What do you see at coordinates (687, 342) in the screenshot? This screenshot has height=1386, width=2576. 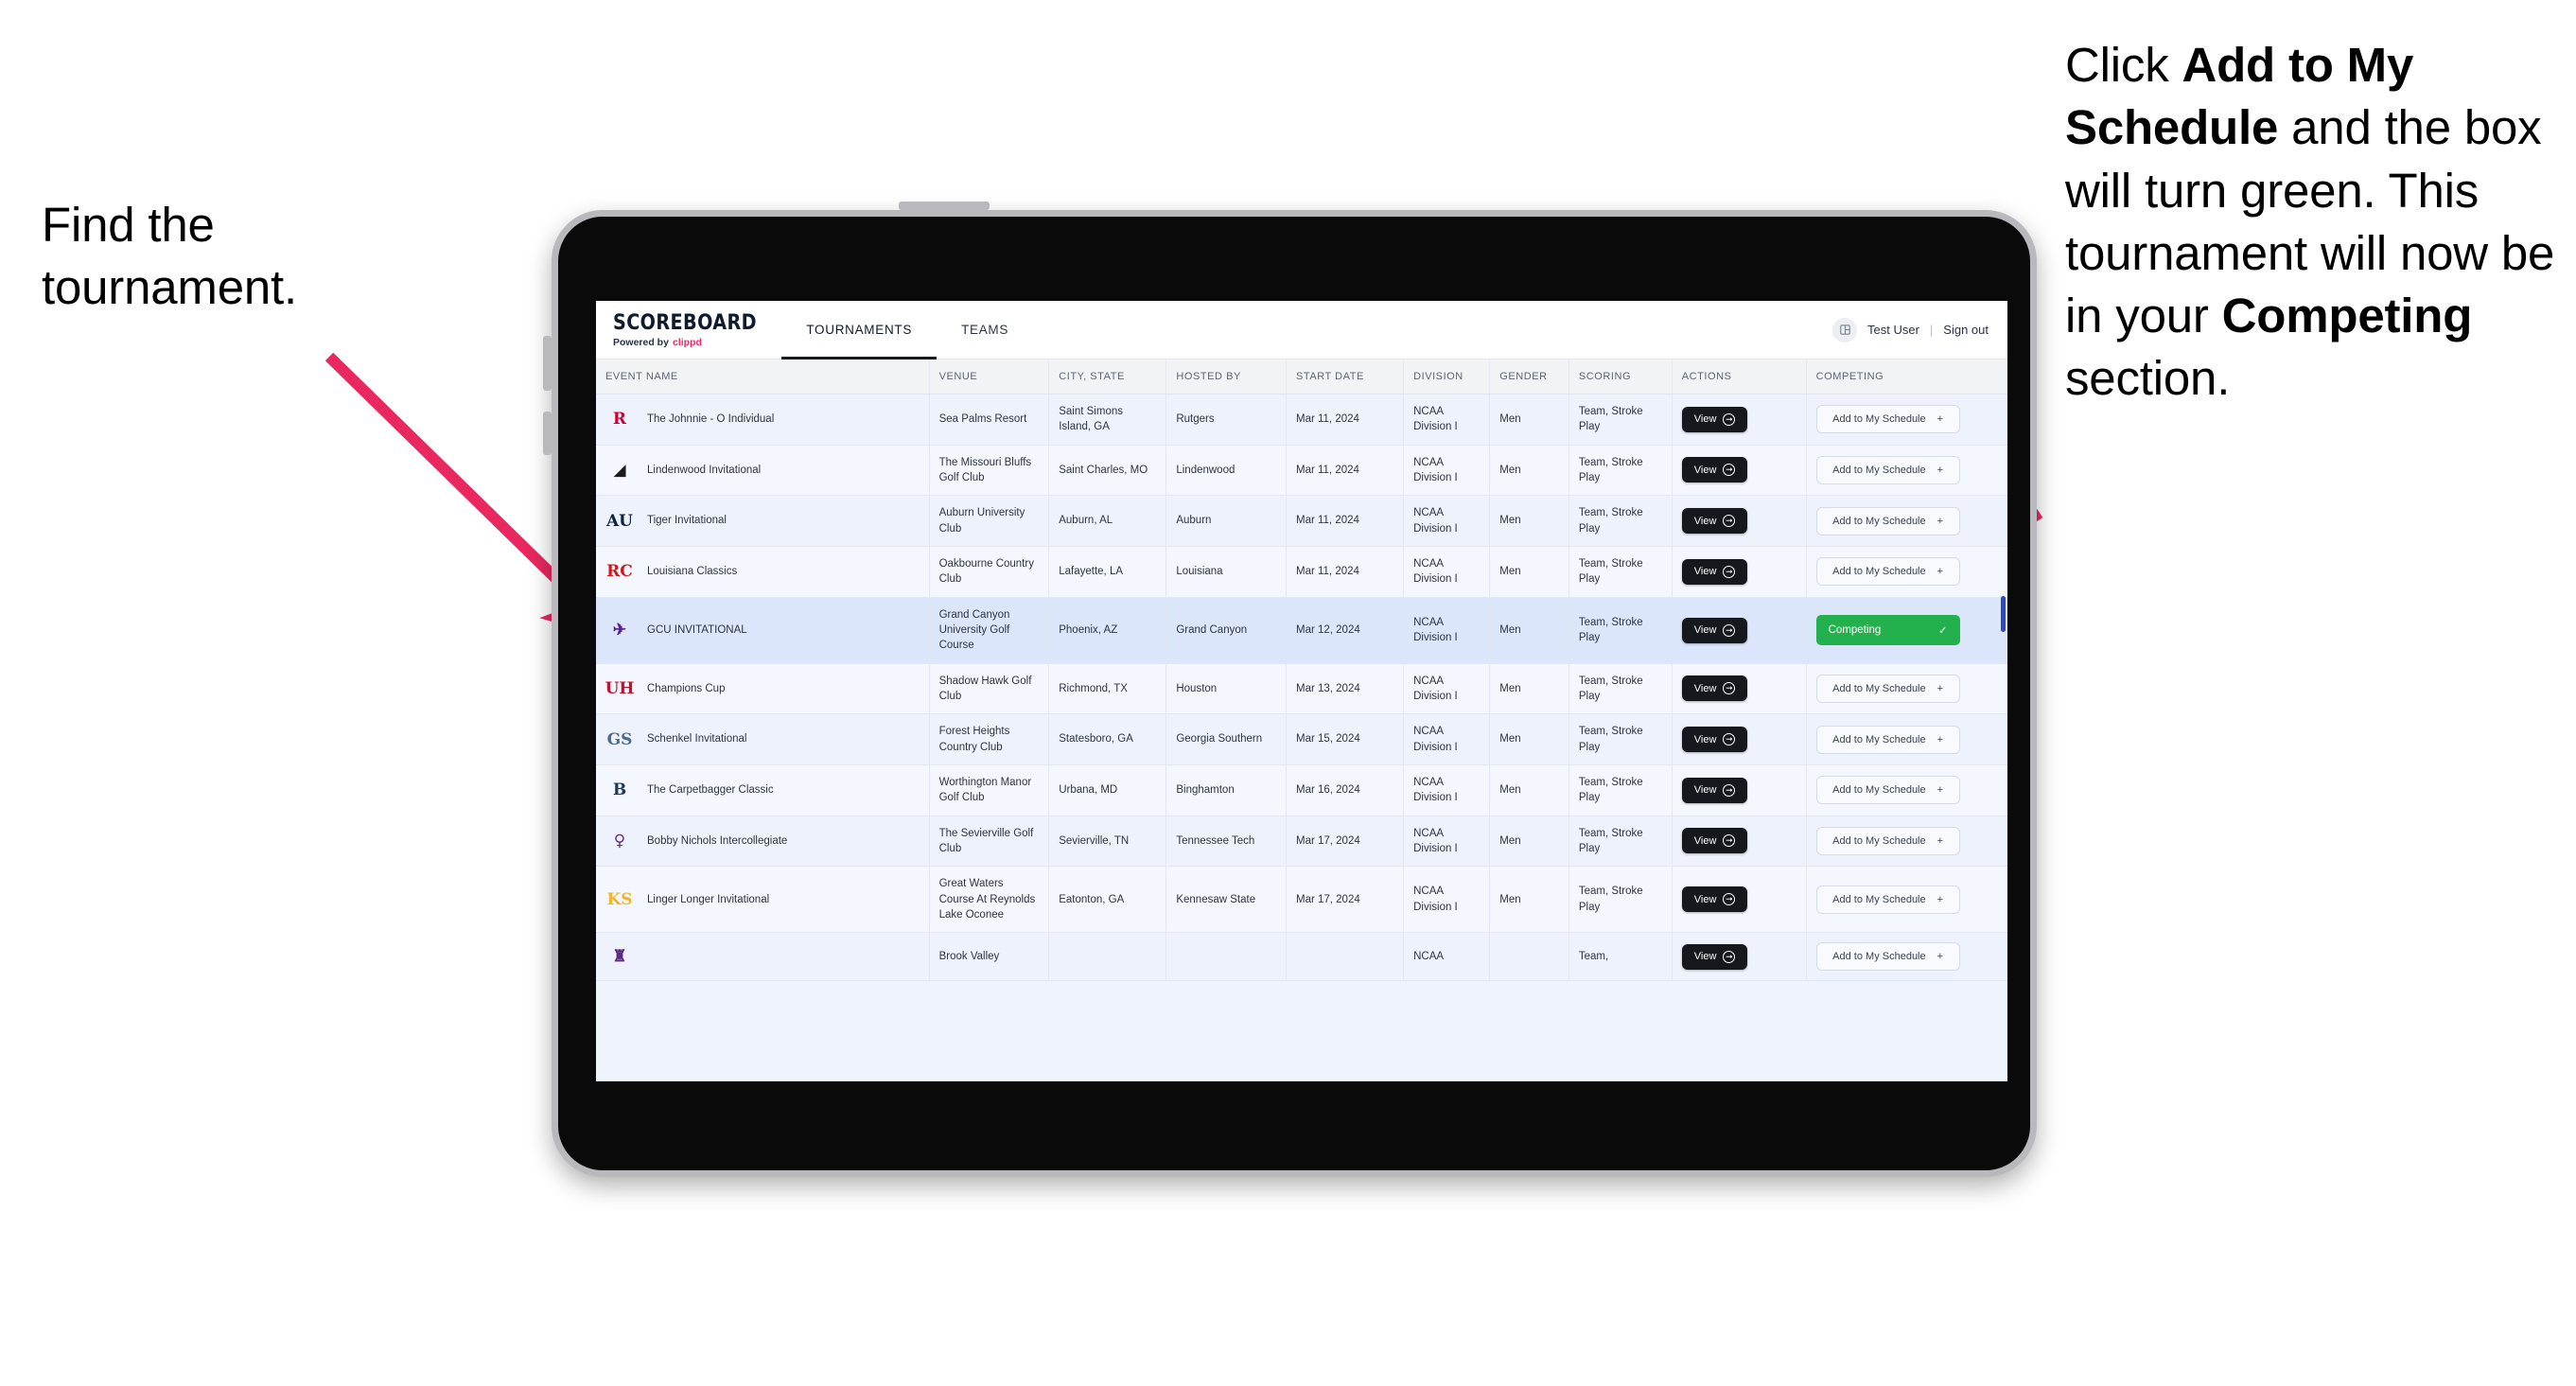 I see `brand-subtitle: Powered by clippd` at bounding box center [687, 342].